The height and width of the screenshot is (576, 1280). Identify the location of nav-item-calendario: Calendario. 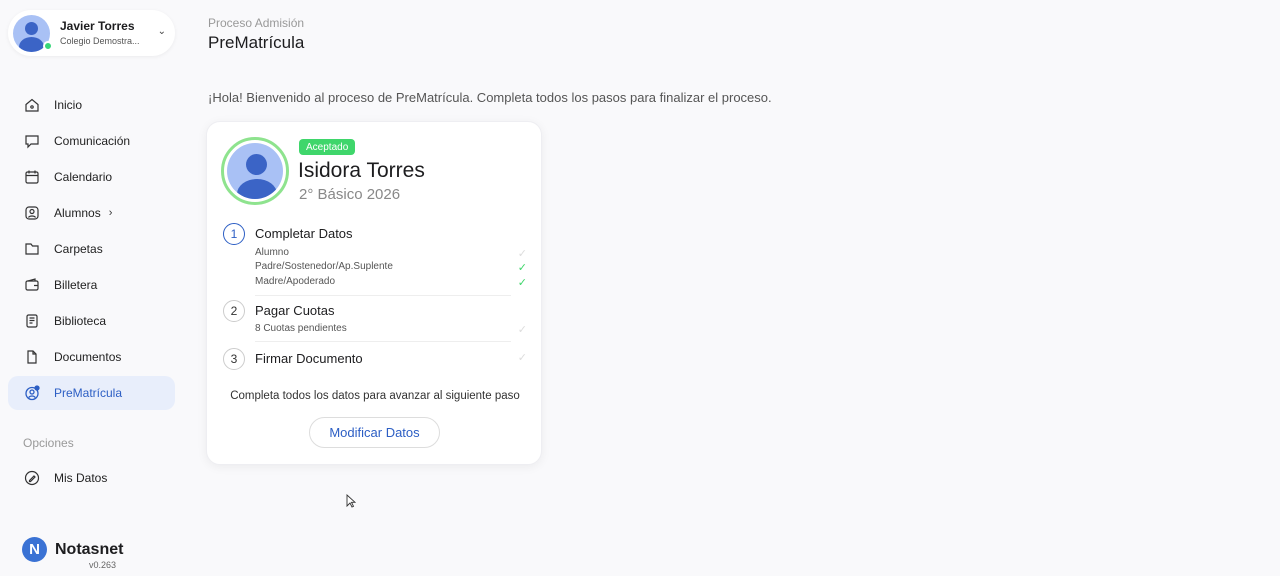
(91, 177).